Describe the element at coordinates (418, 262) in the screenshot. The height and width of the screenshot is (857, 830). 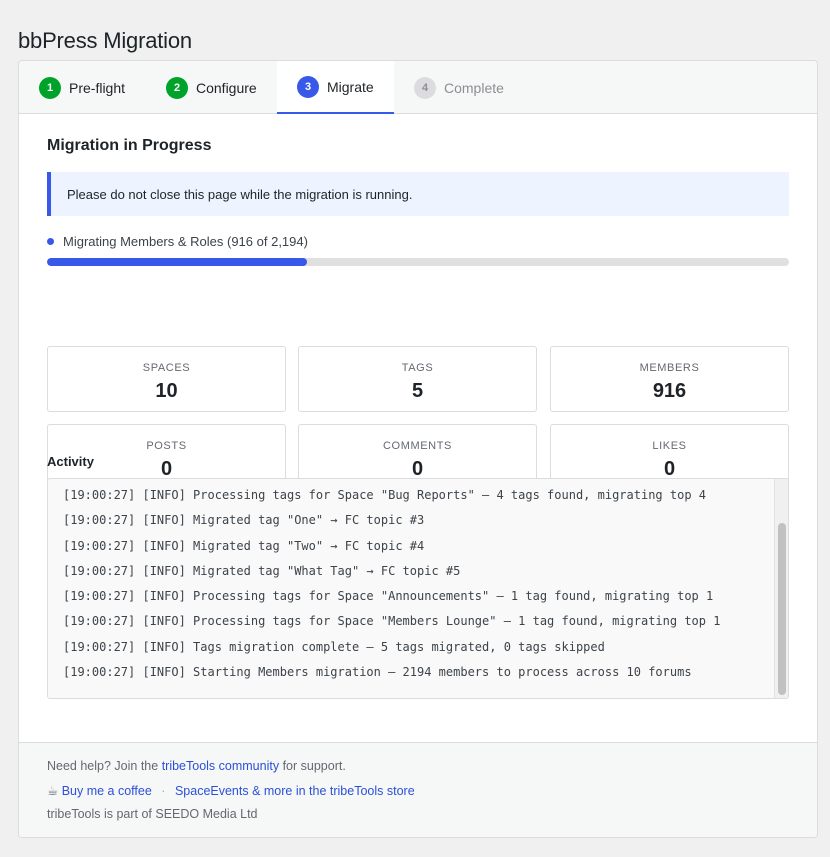
I see `progress-bar` at that location.